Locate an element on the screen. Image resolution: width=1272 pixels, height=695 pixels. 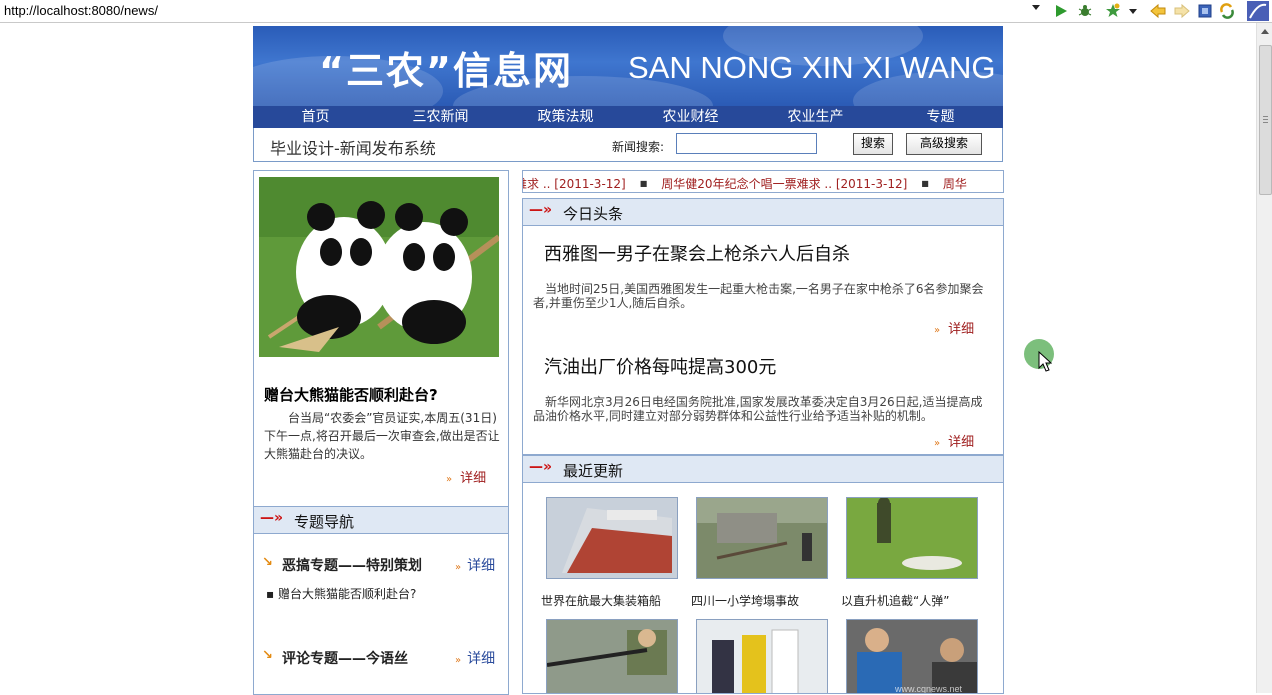
mouse-pointer-icon is located at coordinates (1045, 361).